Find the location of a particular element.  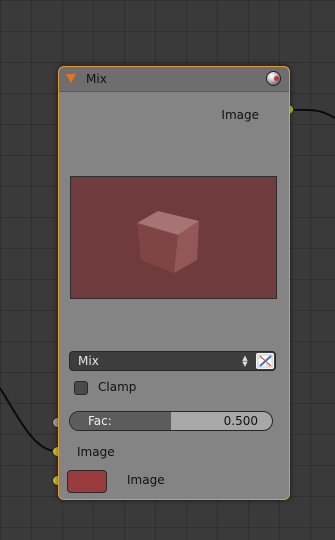

fac-slider: Fac: 0.500 is located at coordinates (171, 421).